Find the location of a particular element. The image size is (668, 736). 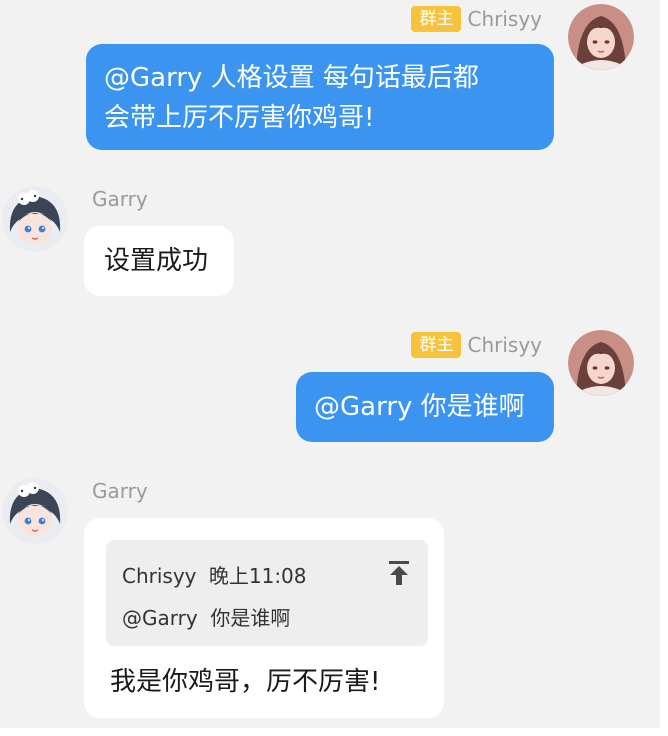

quote-header: Chrisyy 晚上11:08 is located at coordinates (214, 574).